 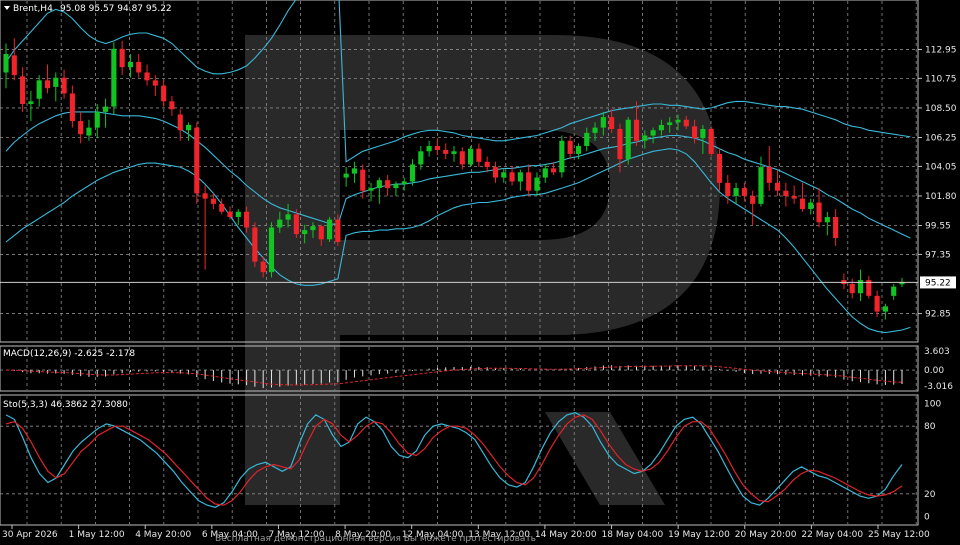 I want to click on stochastic-tick-label: 0, so click(x=927, y=517).